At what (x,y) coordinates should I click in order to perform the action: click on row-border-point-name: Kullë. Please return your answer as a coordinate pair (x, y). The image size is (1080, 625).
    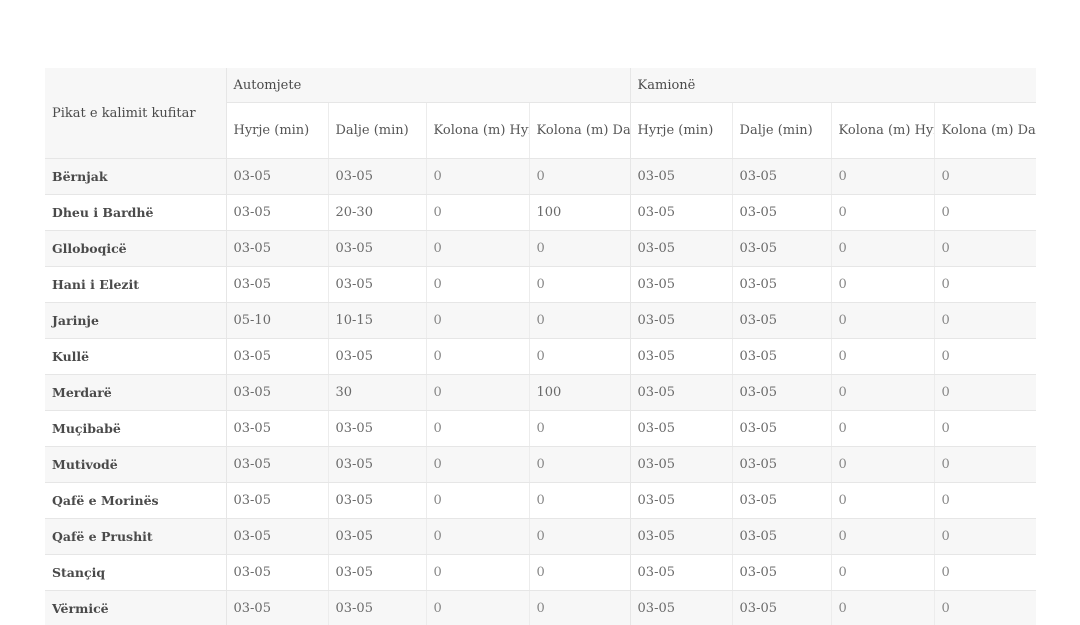
    Looking at the image, I should click on (136, 356).